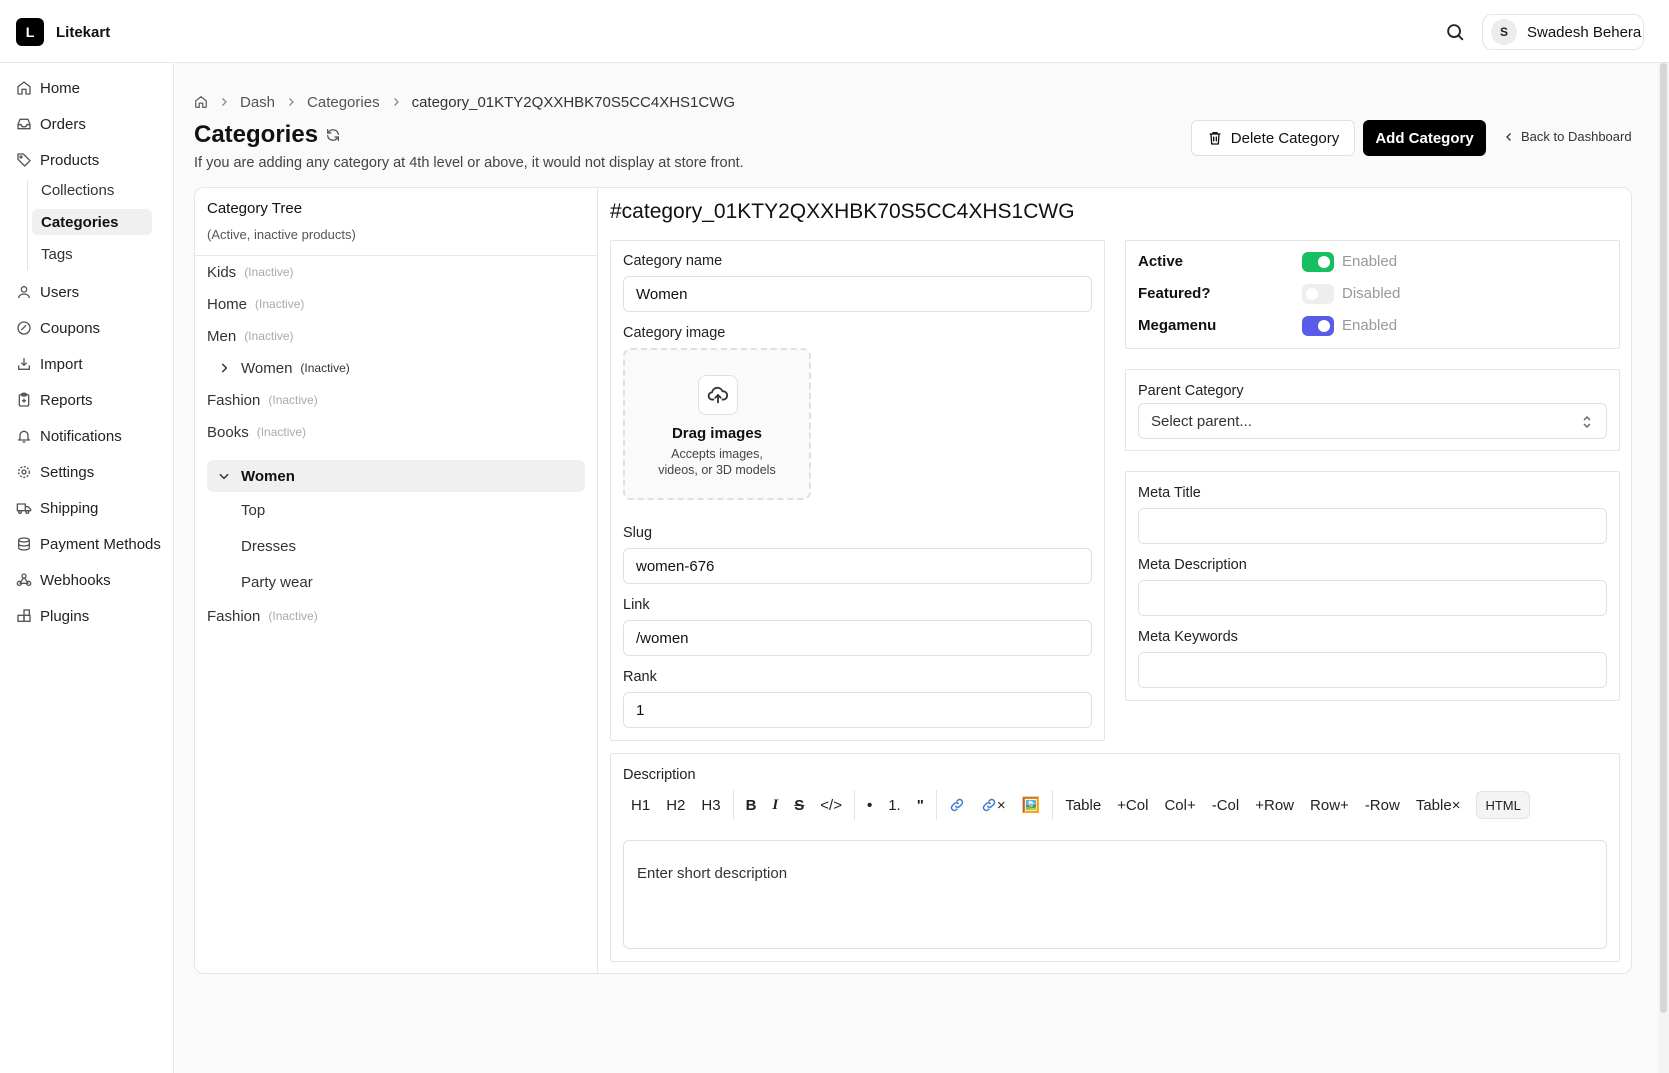 The image size is (1669, 1073). I want to click on delete-row-button: -Row, so click(1382, 805).